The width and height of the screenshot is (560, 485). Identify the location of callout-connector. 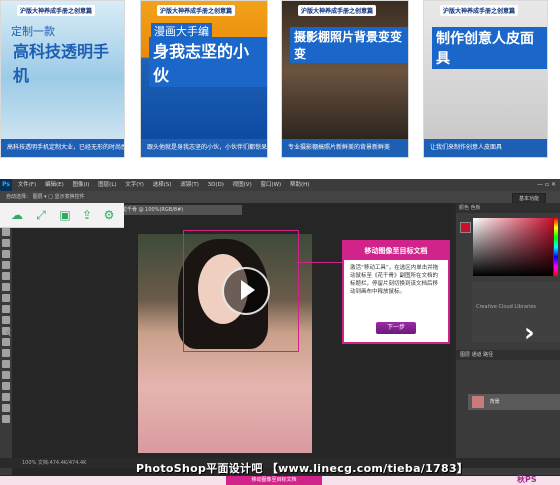
(319, 262).